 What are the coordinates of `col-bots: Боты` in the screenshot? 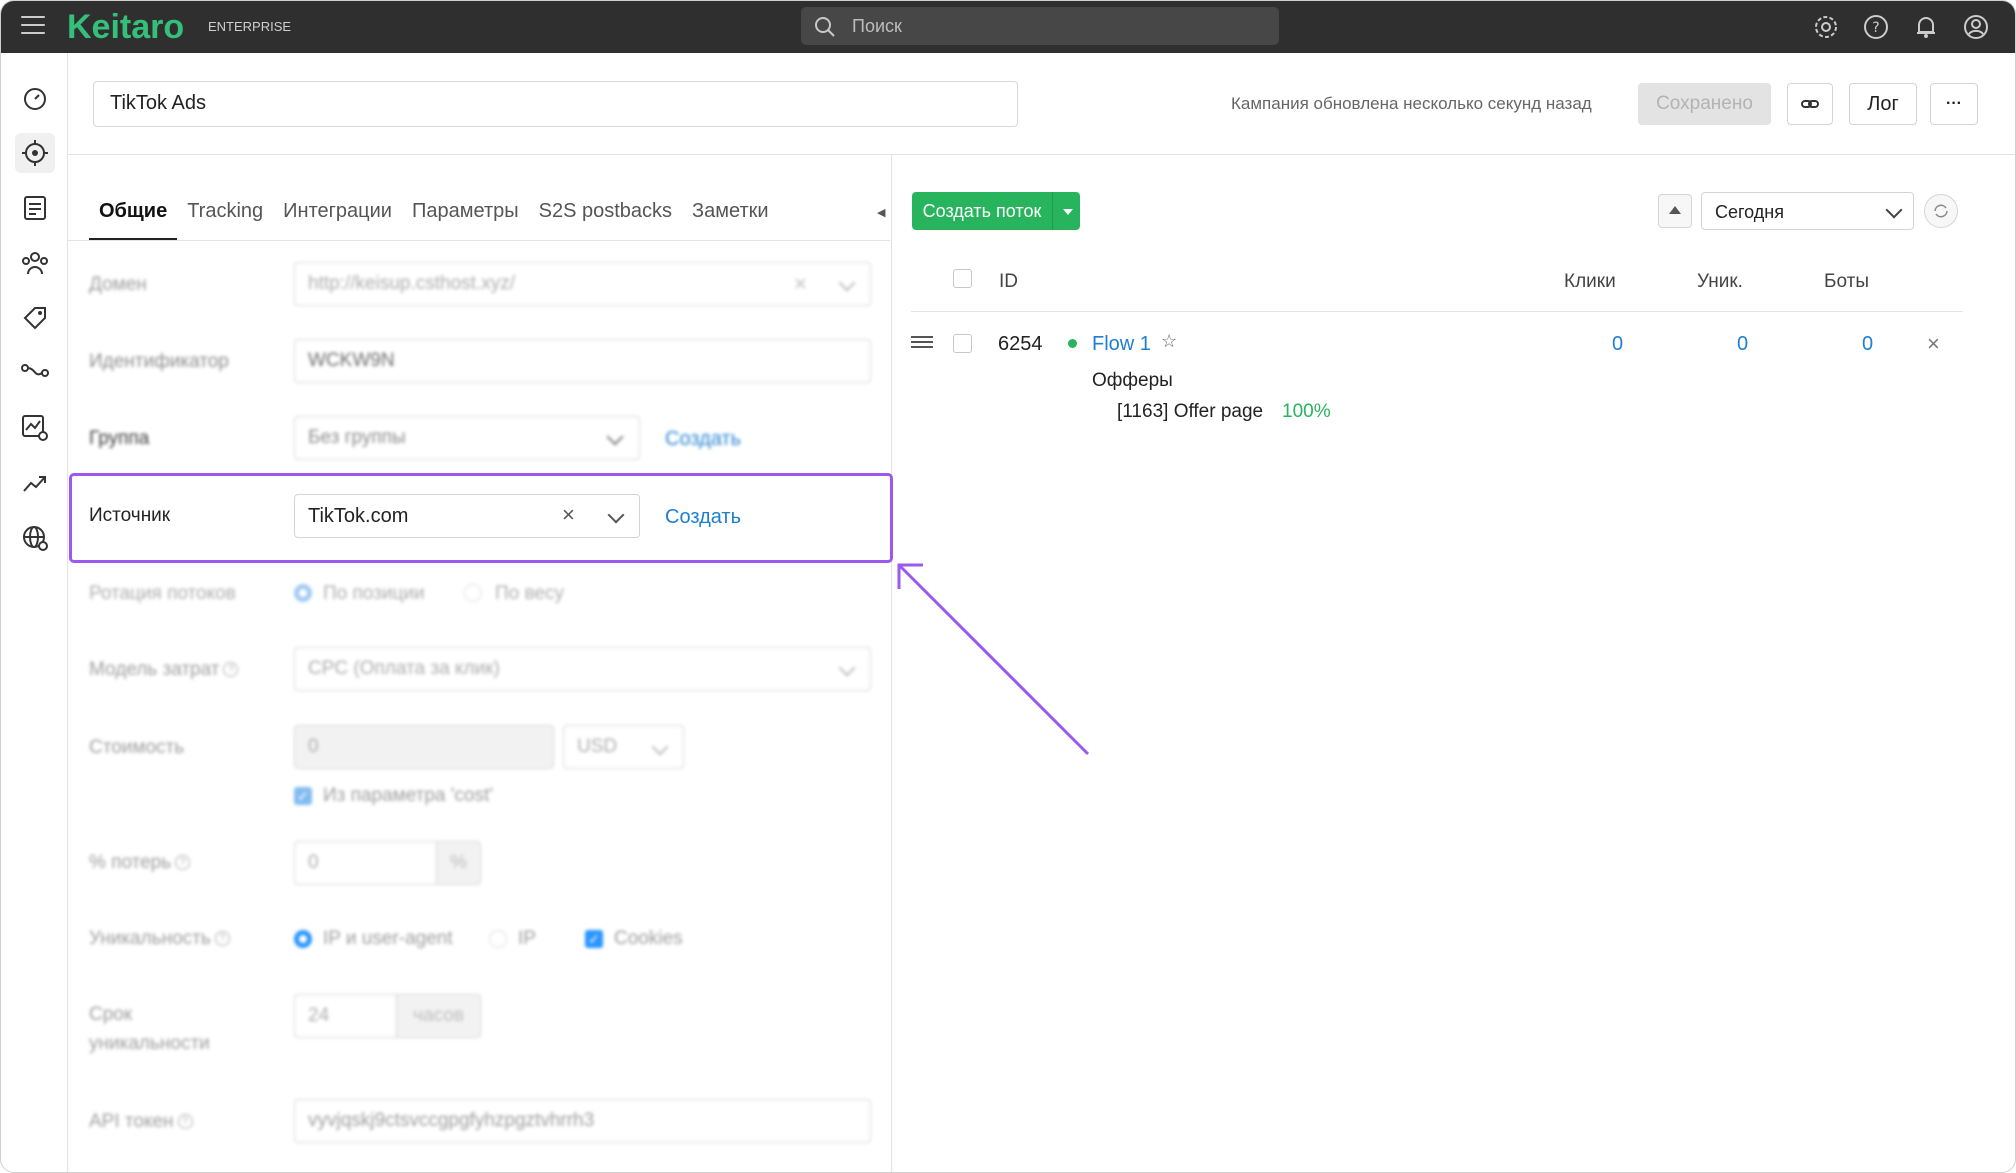 It's located at (1846, 282).